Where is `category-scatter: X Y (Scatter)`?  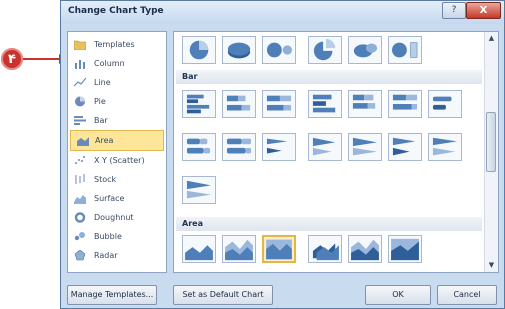 category-scatter: X Y (Scatter) is located at coordinates (117, 160).